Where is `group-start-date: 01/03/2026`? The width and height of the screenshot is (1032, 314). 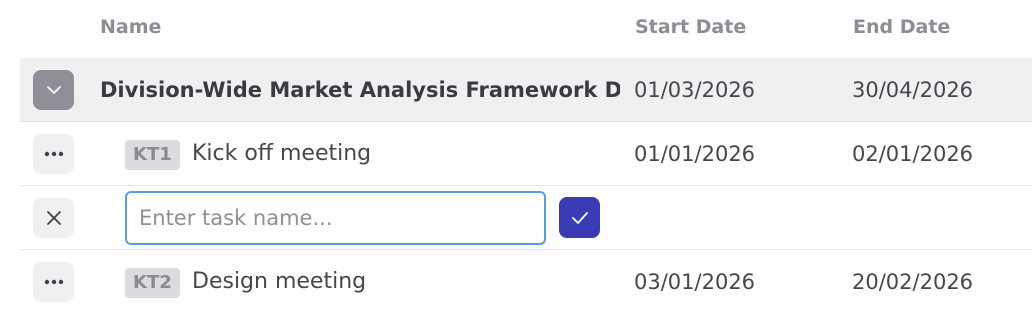 group-start-date: 01/03/2026 is located at coordinates (695, 90).